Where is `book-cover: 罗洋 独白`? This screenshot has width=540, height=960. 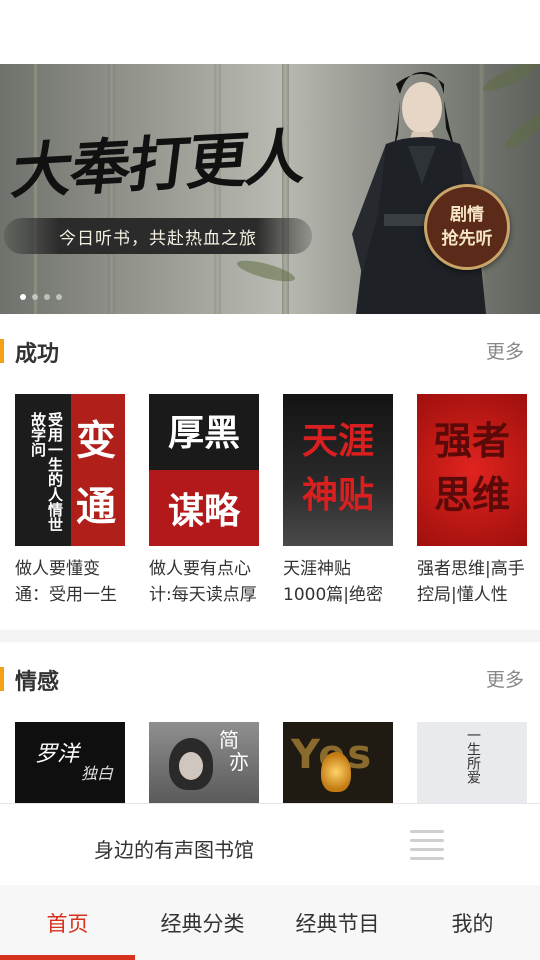
book-cover: 罗洋 独白 is located at coordinates (70, 762).